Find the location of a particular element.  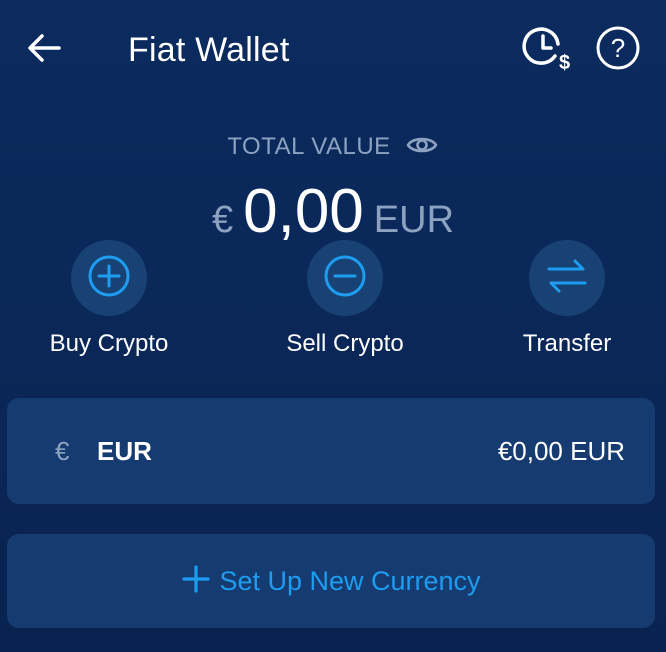

plus-icon is located at coordinates (196, 581).